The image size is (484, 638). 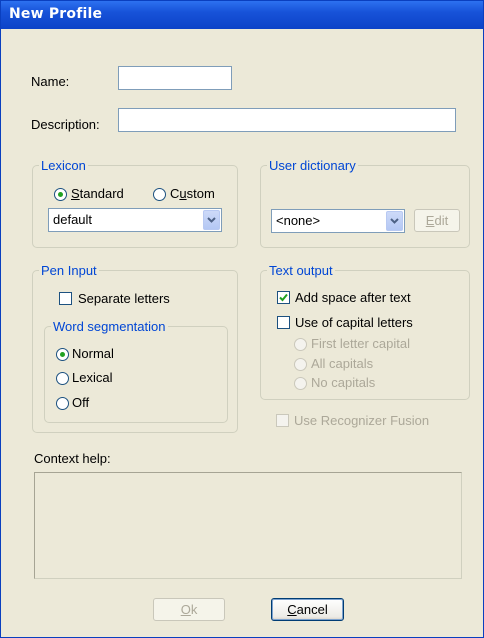 I want to click on separate-letters-label: Separate letters, so click(x=124, y=298).